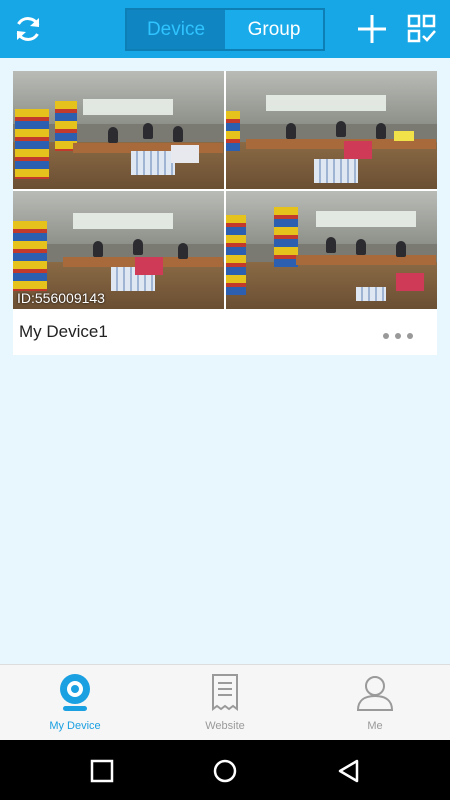 Image resolution: width=450 pixels, height=800 pixels. I want to click on device-group-switch: Device Group, so click(225, 29).